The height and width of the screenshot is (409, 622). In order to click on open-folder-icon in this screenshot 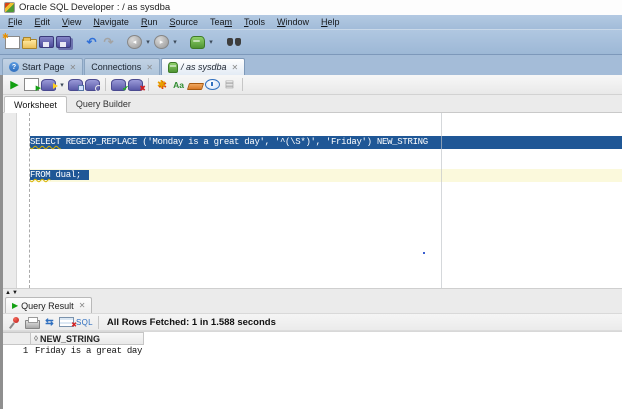, I will do `click(29, 42)`.